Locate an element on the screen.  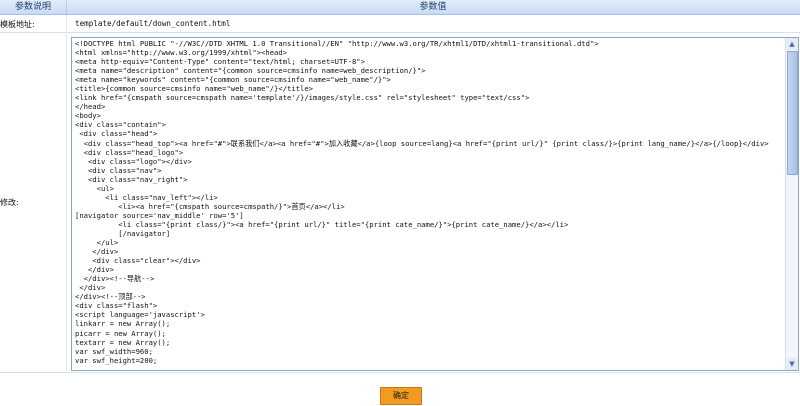
code-line: <body> is located at coordinates (88, 116).